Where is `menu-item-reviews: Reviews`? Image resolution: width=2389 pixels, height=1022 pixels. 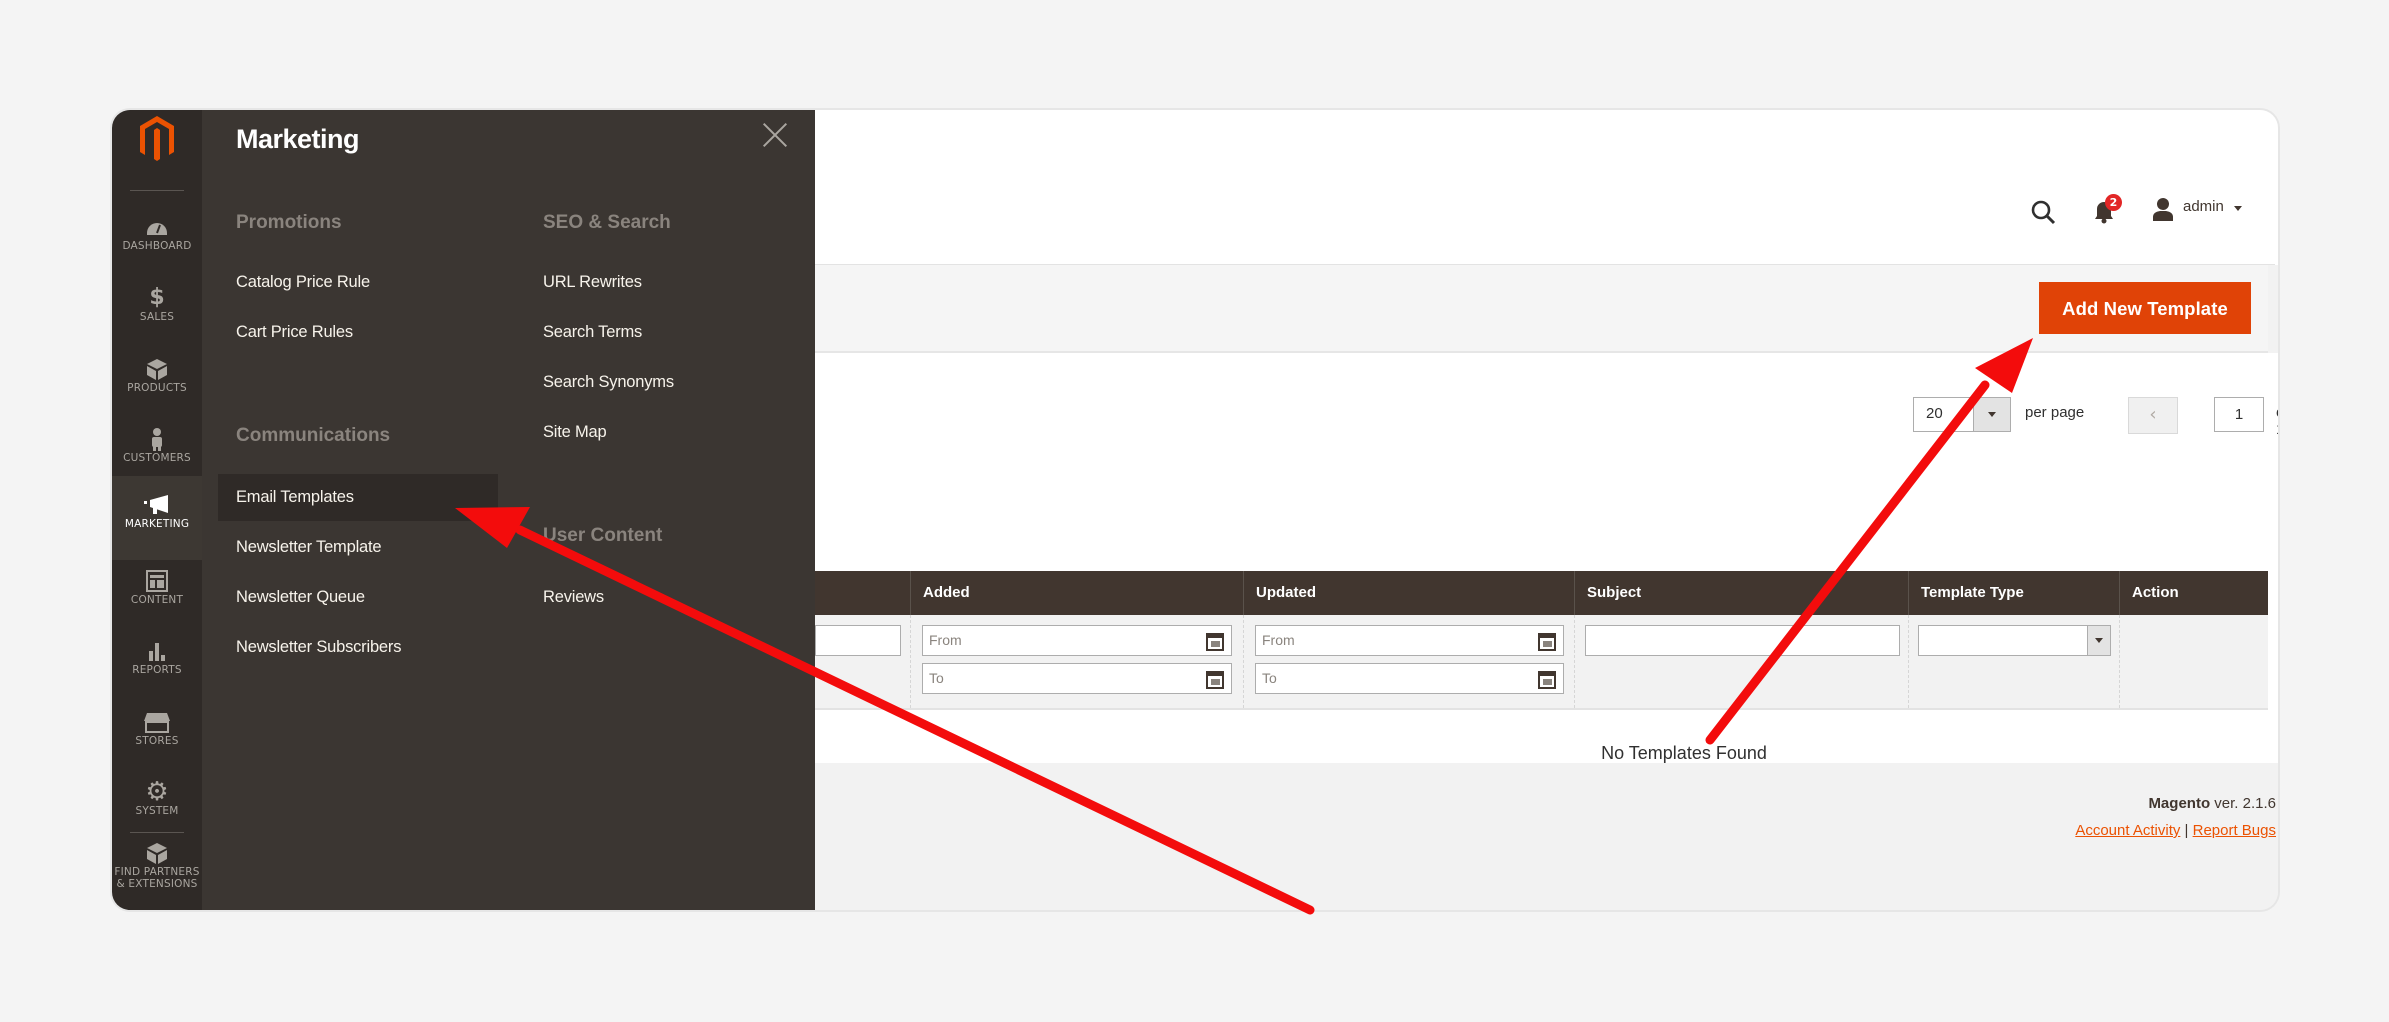
menu-item-reviews: Reviews is located at coordinates (573, 597).